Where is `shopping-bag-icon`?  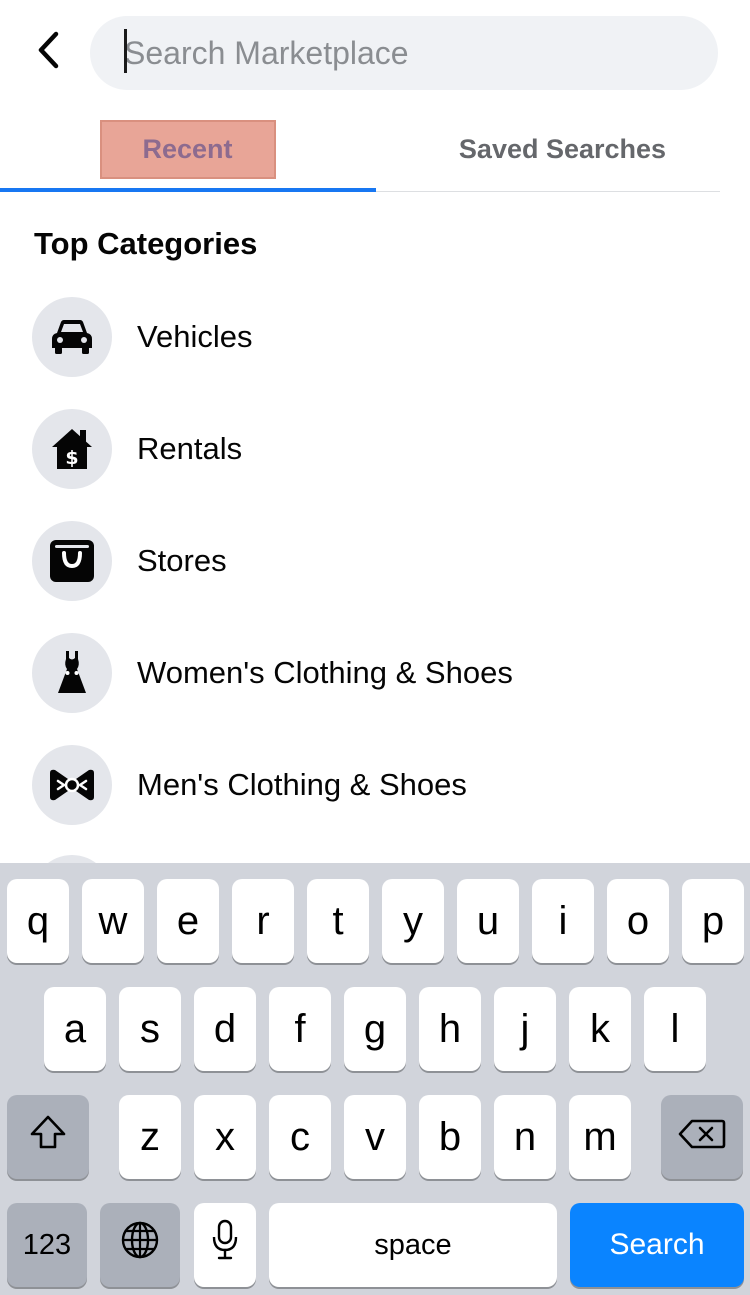
shopping-bag-icon is located at coordinates (72, 561).